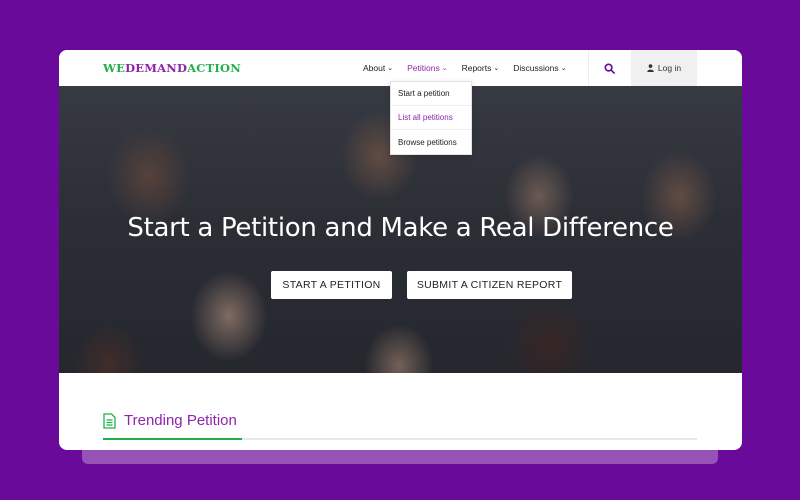  What do you see at coordinates (156, 68) in the screenshot?
I see `logo-part-demand: DEMAND` at bounding box center [156, 68].